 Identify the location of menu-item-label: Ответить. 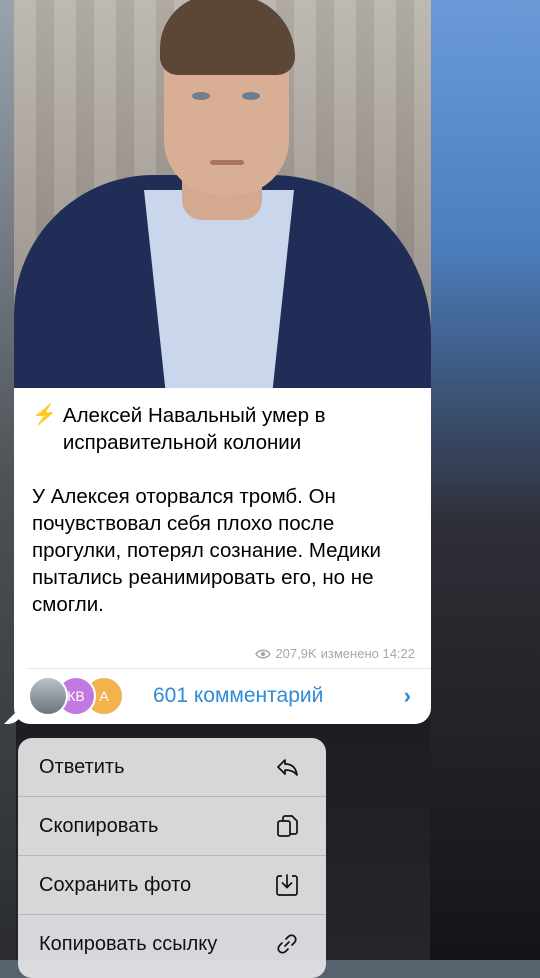
(82, 766).